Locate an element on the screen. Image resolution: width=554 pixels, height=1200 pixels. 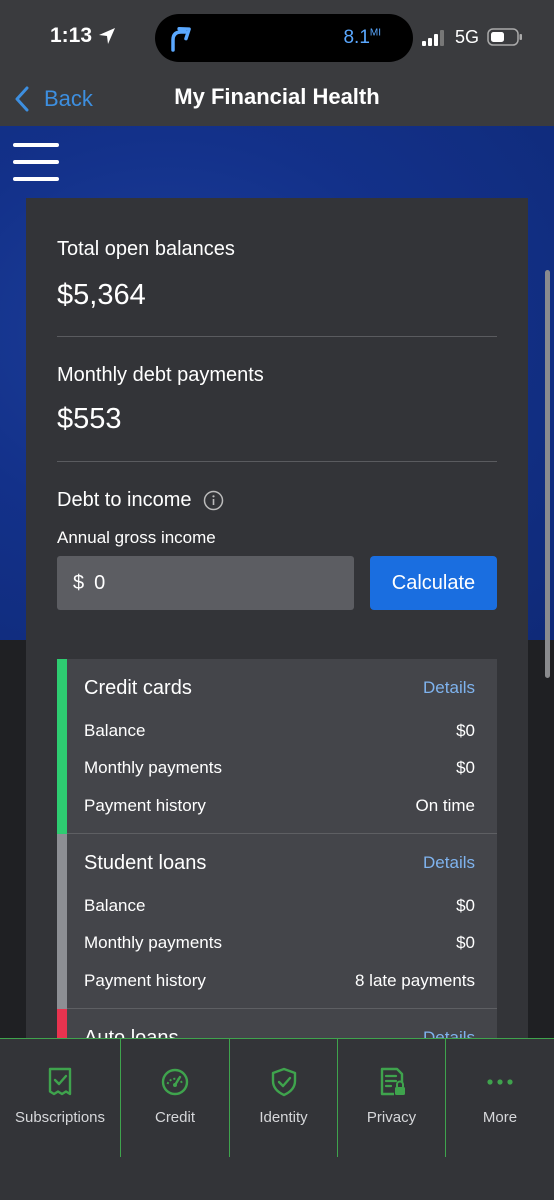
row-value: 8 late payments is located at coordinates (414, 980).